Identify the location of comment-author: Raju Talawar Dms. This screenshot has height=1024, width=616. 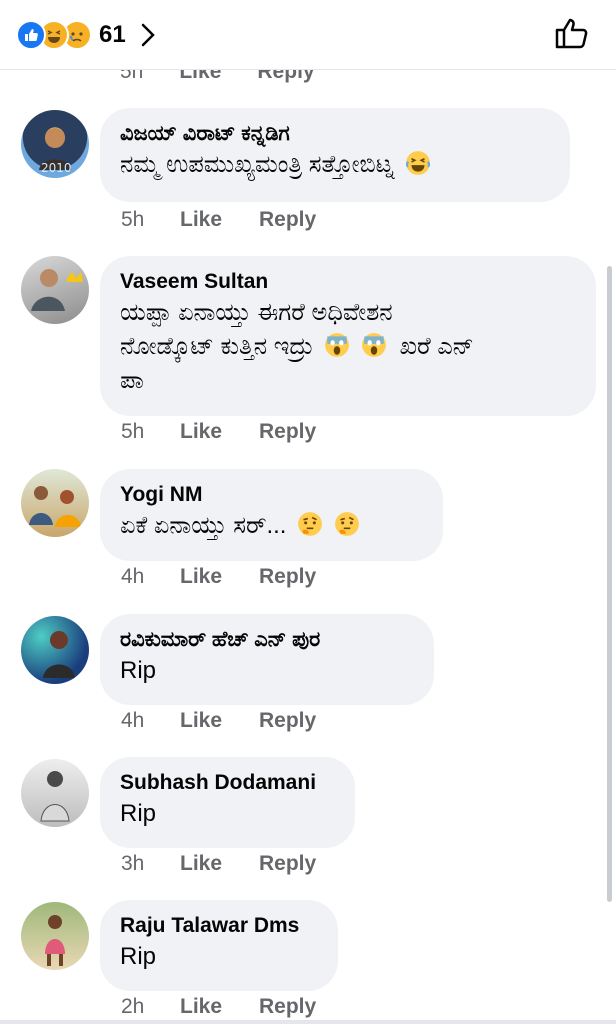
(219, 926).